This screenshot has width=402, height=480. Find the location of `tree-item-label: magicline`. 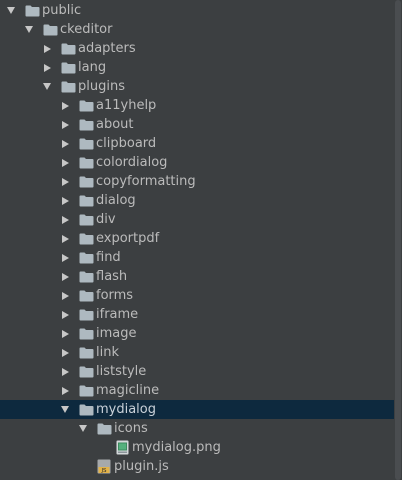

tree-item-label: magicline is located at coordinates (128, 390).